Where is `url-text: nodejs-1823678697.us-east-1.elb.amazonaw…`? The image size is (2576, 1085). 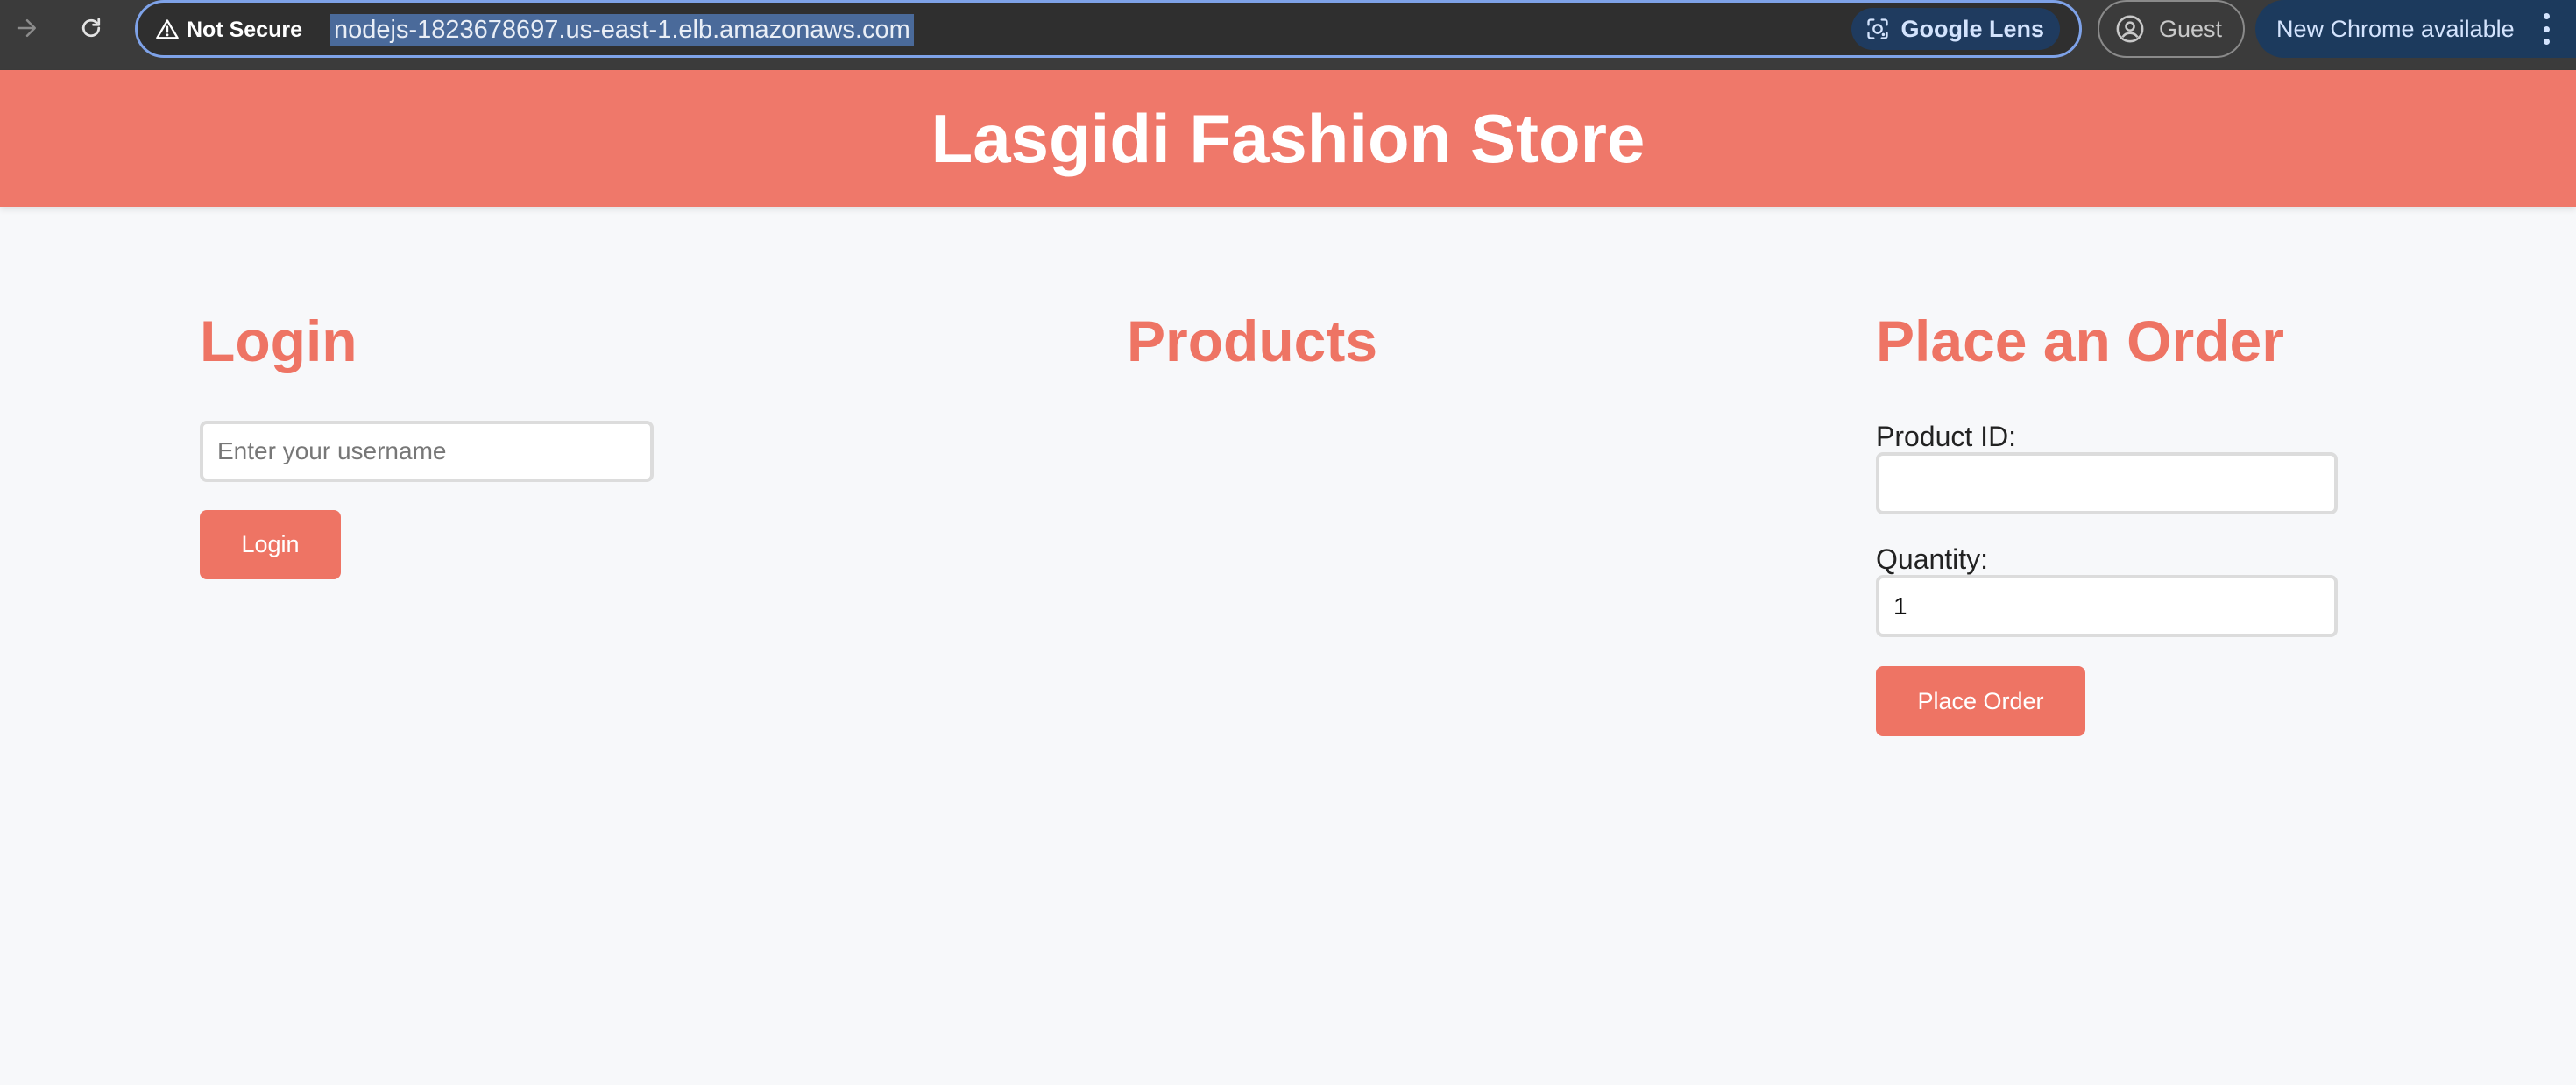 url-text: nodejs-1823678697.us-east-1.elb.amazonaw… is located at coordinates (622, 30).